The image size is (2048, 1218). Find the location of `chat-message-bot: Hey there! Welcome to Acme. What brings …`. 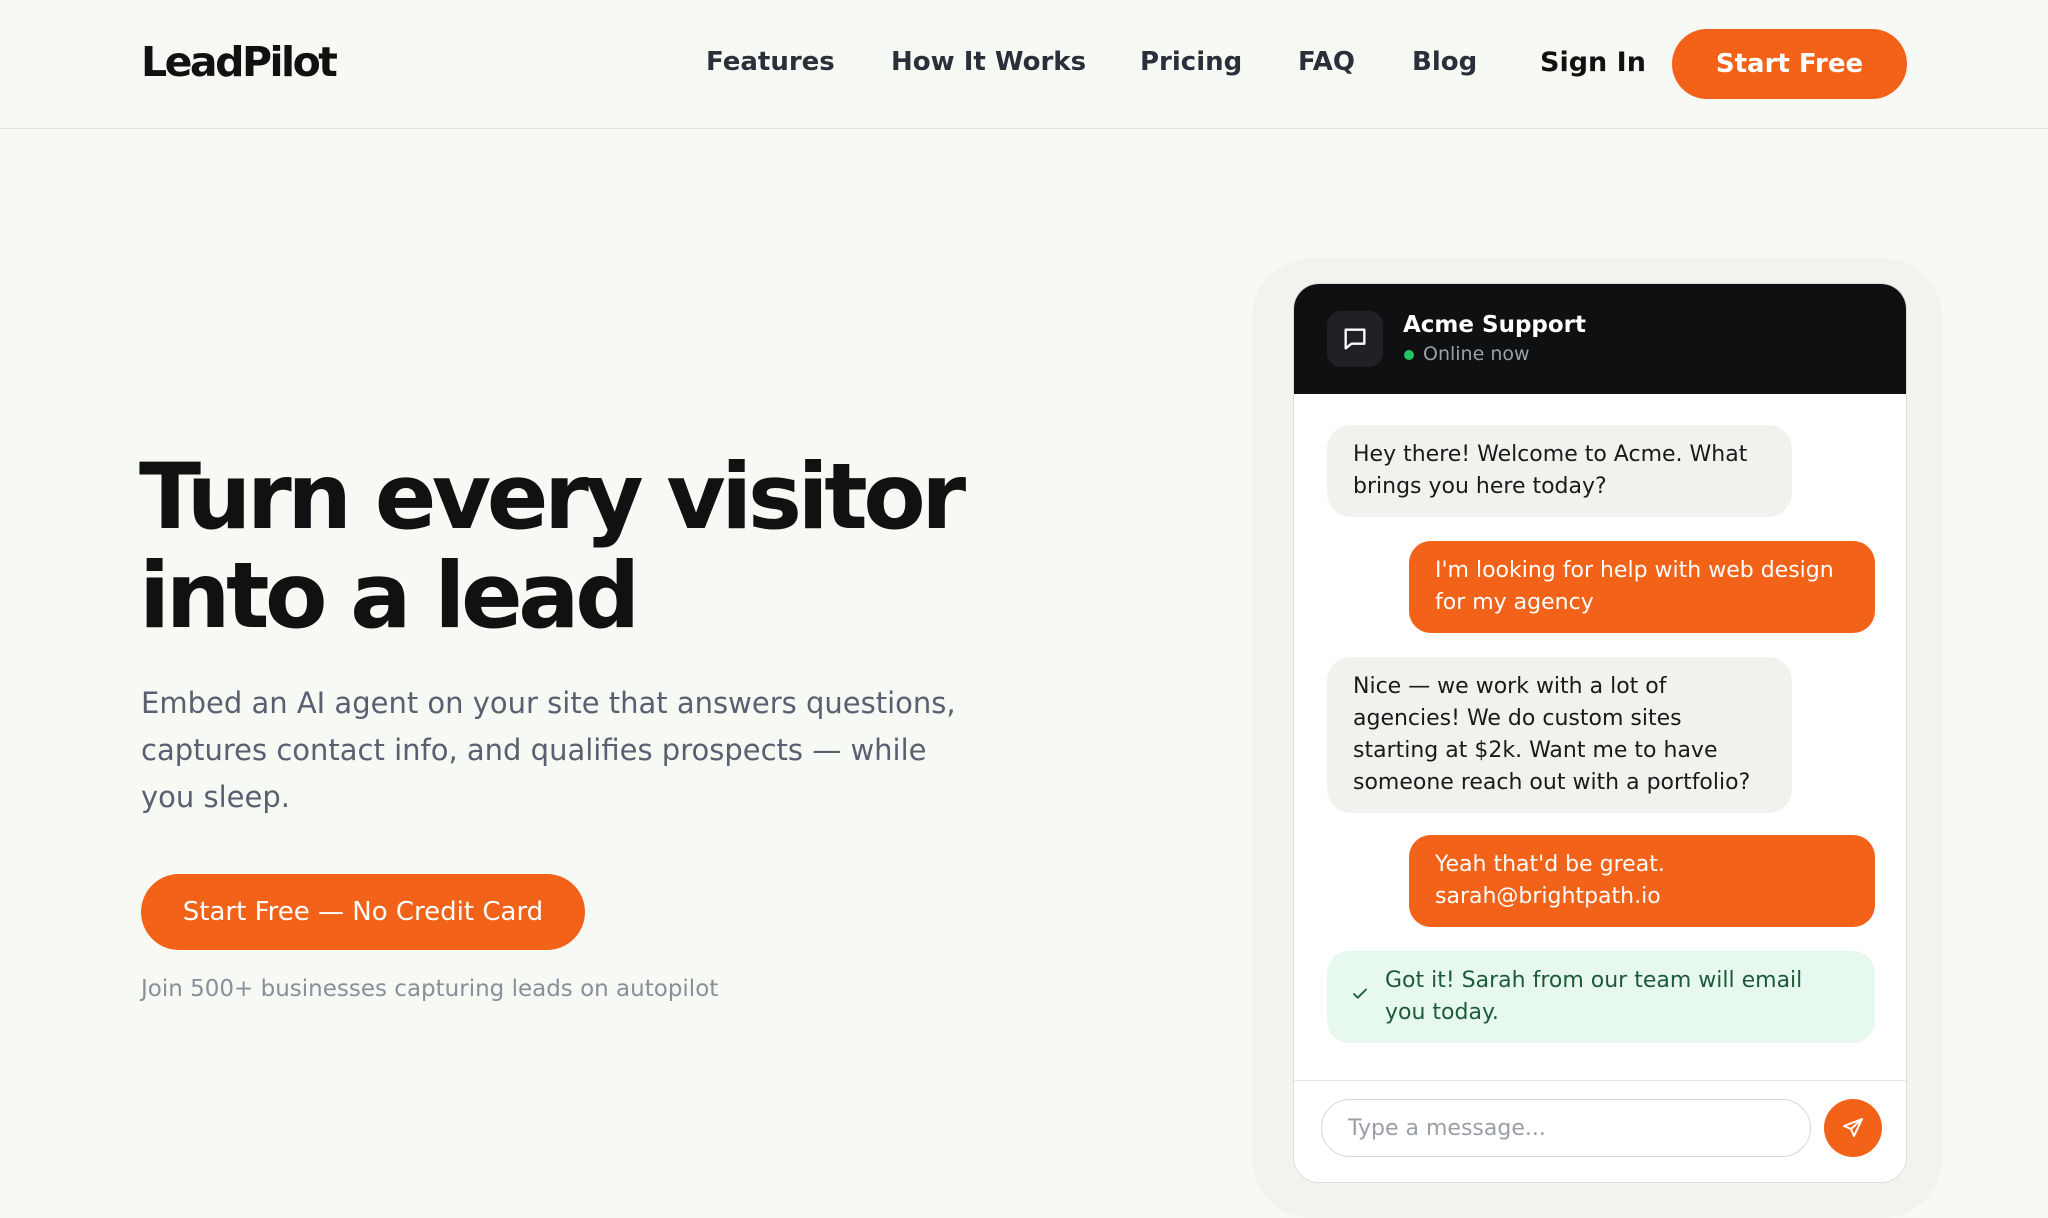

chat-message-bot: Hey there! Welcome to Acme. What brings … is located at coordinates (1559, 471).